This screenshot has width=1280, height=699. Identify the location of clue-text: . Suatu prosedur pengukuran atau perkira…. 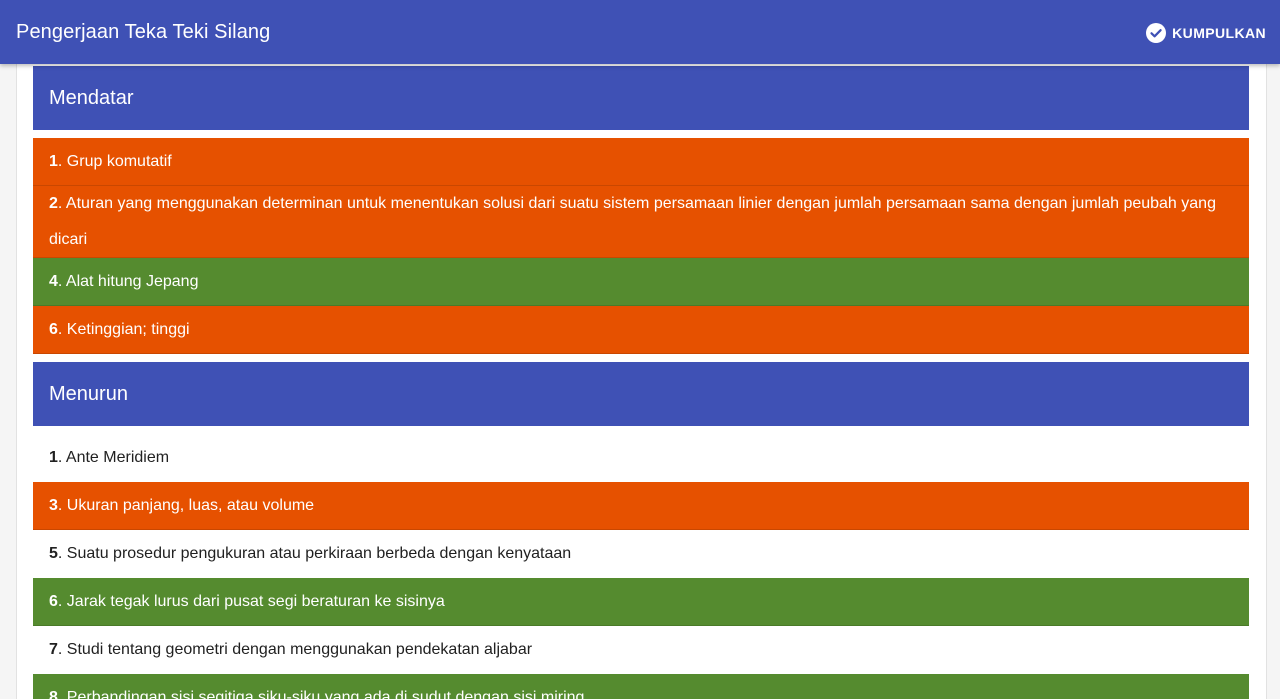
(314, 553).